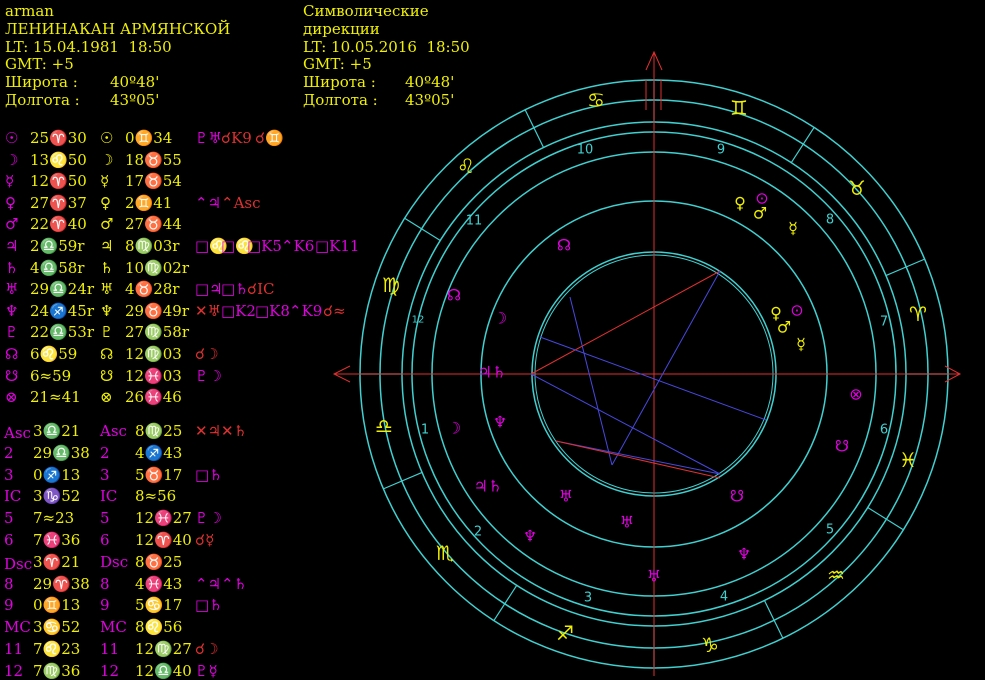 The height and width of the screenshot is (680, 985). What do you see at coordinates (391, 285) in the screenshot?
I see `zodiac-sign-icon: ♍` at bounding box center [391, 285].